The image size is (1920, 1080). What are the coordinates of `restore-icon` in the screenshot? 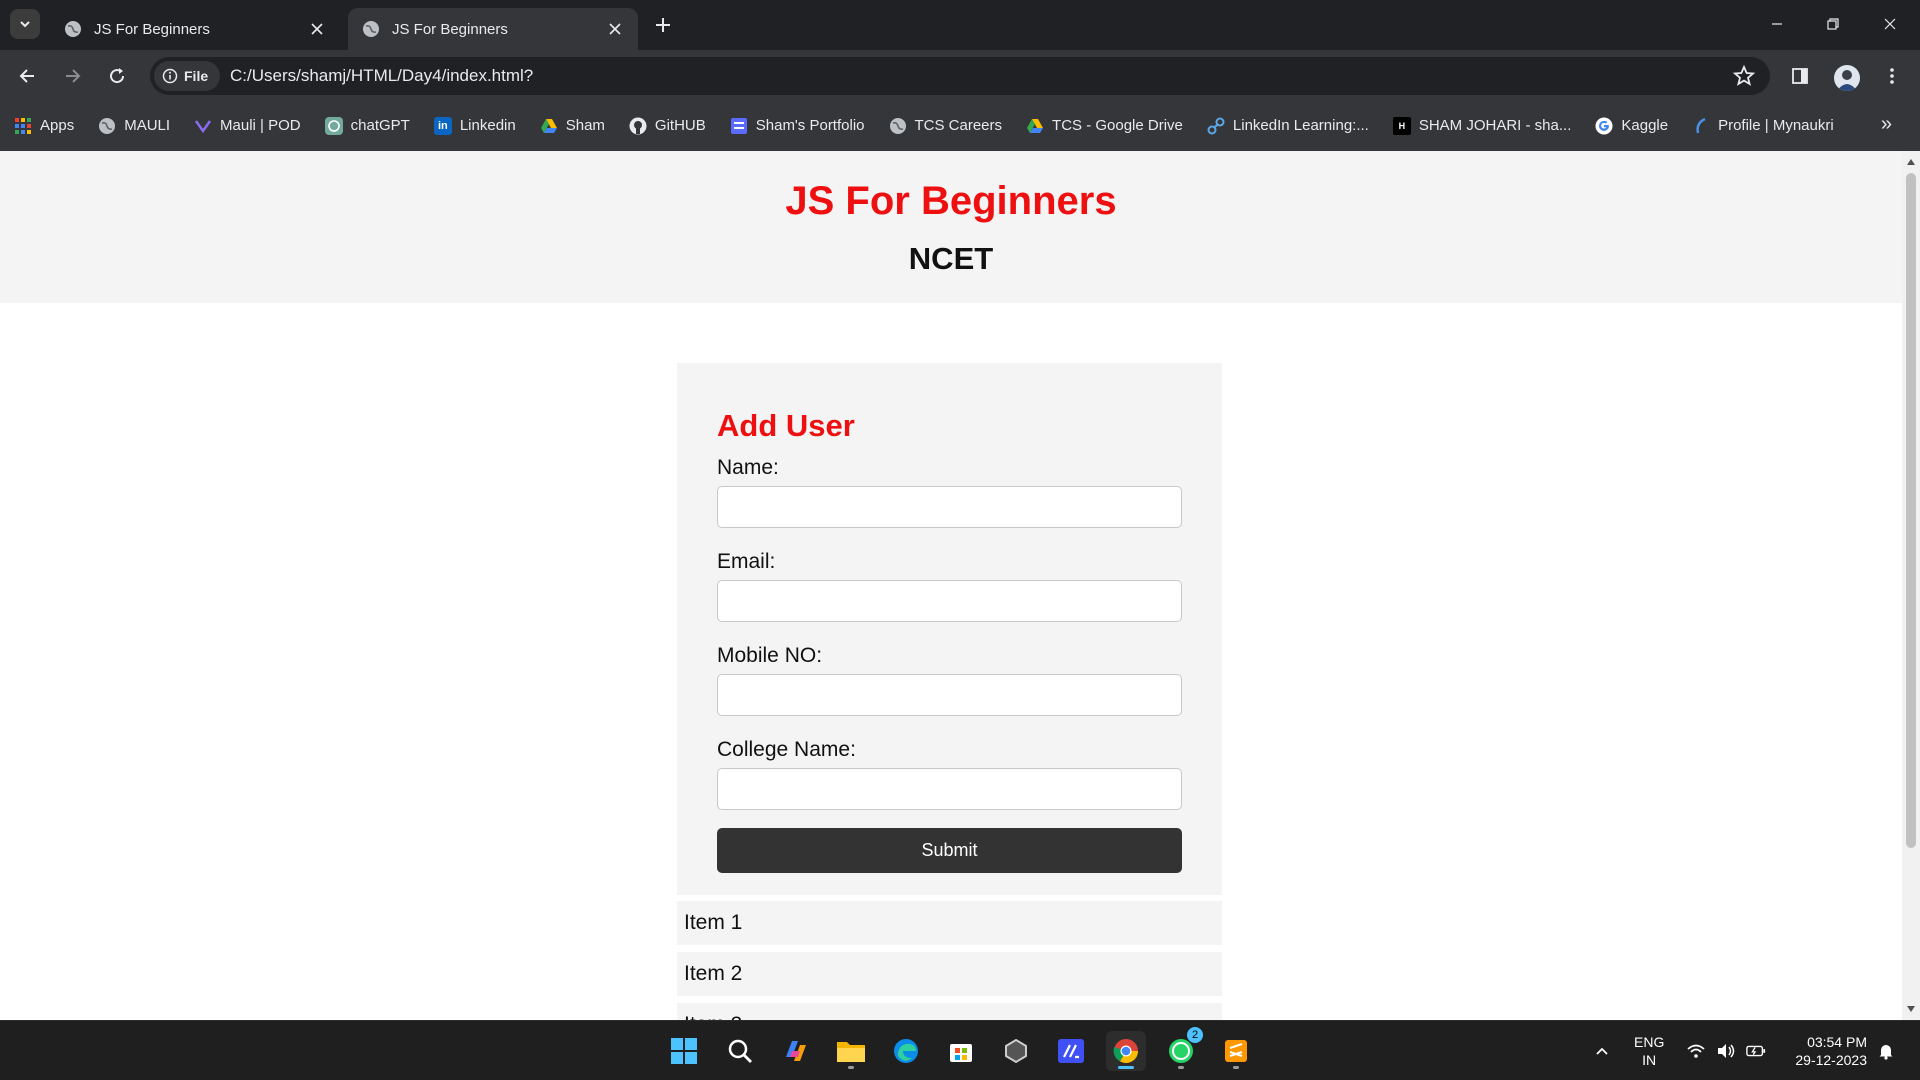 It's located at (1833, 24).